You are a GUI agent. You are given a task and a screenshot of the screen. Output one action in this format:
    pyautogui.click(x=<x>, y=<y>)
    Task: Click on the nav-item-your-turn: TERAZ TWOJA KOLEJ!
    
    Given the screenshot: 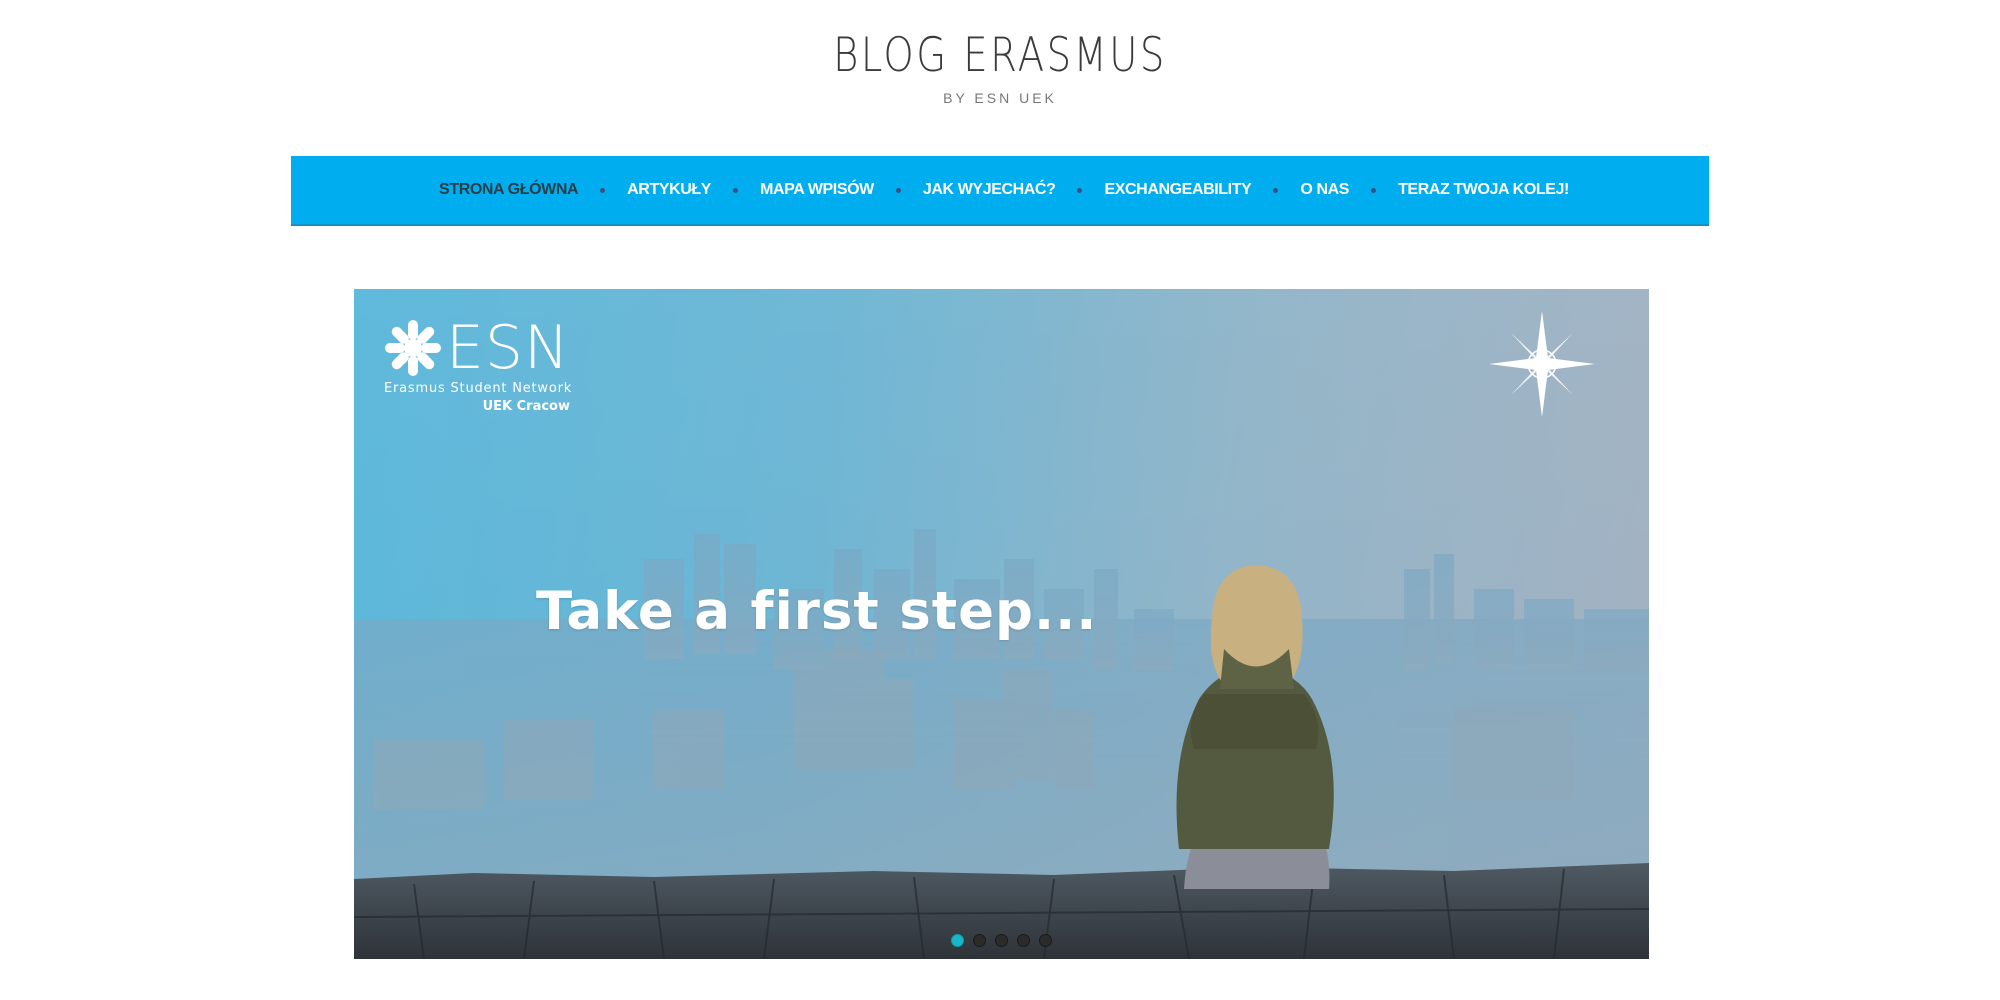 What is the action you would take?
    pyautogui.click(x=1483, y=190)
    